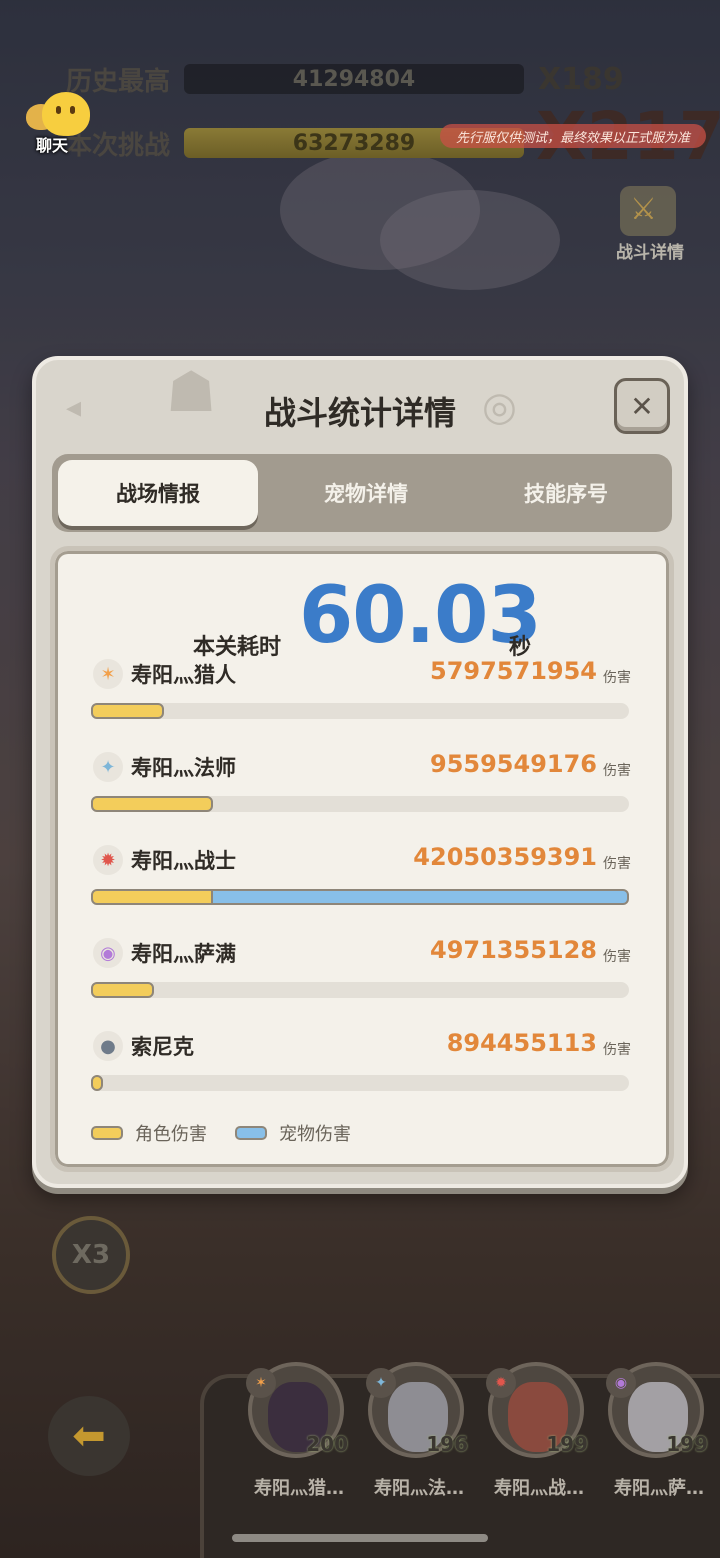 This screenshot has width=720, height=1558. What do you see at coordinates (513, 671) in the screenshot?
I see `damage-row-value: 5797571954` at bounding box center [513, 671].